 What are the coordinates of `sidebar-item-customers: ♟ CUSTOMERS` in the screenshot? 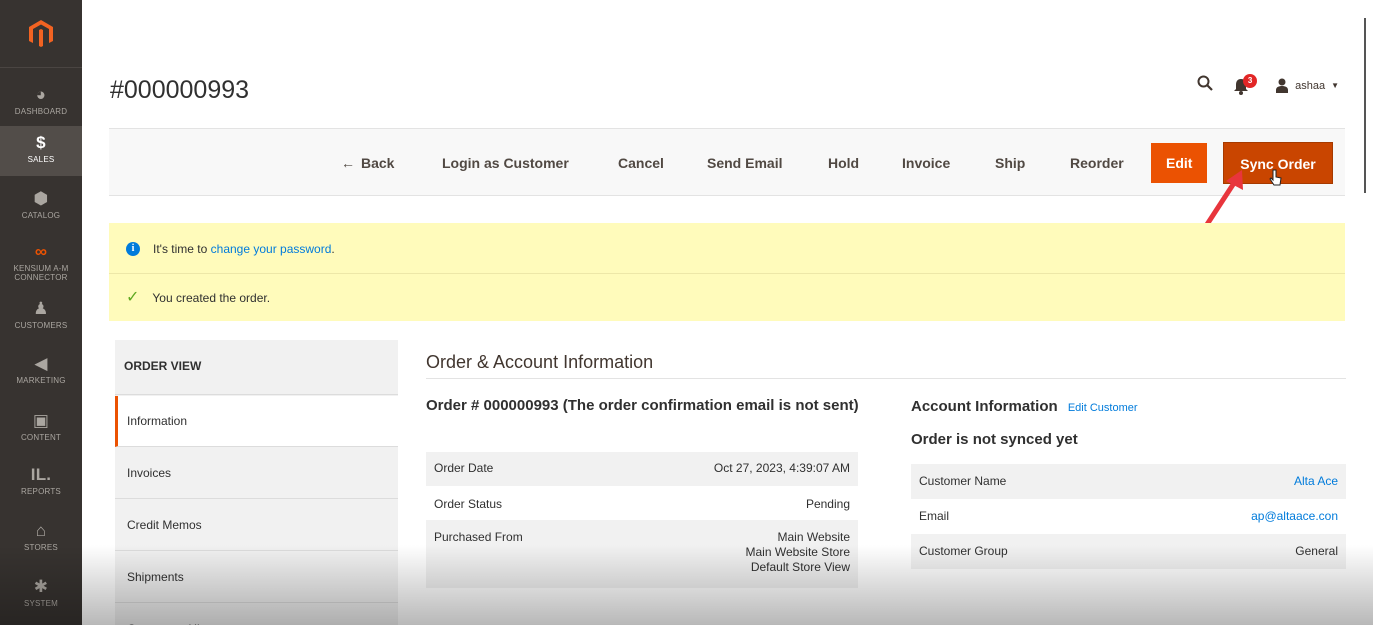 It's located at (41, 315).